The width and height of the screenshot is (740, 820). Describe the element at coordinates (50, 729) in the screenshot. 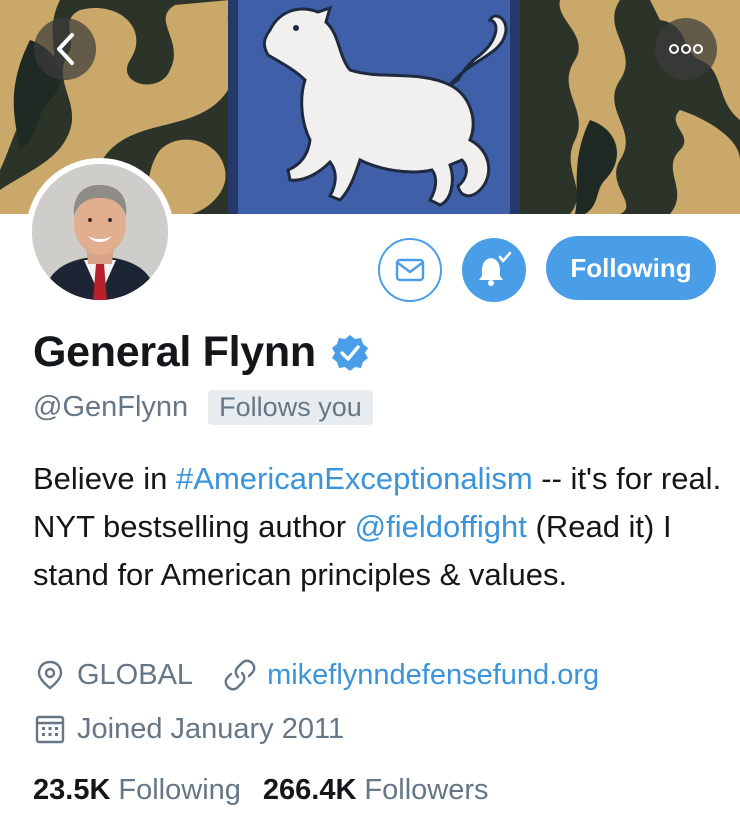

I see `calendar-icon` at that location.